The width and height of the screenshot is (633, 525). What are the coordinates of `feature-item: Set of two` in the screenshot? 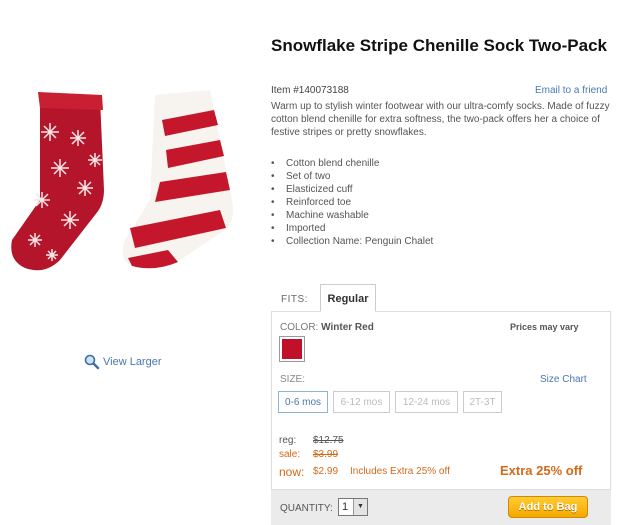 It's located at (352, 176).